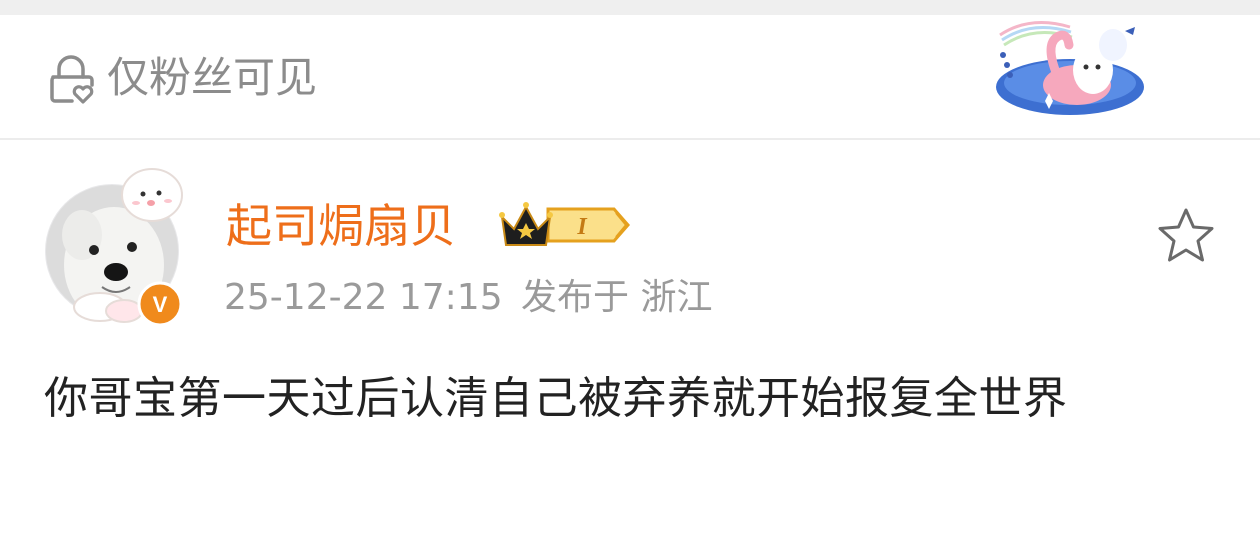 The height and width of the screenshot is (541, 1260). I want to click on star-outline-icon, so click(1186, 236).